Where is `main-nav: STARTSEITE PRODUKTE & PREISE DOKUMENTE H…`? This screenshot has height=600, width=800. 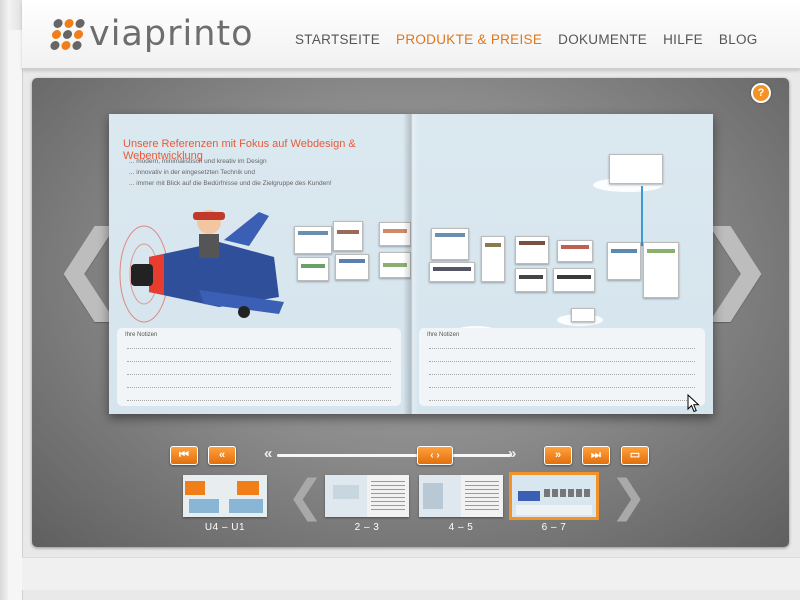 main-nav: STARTSEITE PRODUKTE & PREISE DOKUMENTE H… is located at coordinates (526, 39).